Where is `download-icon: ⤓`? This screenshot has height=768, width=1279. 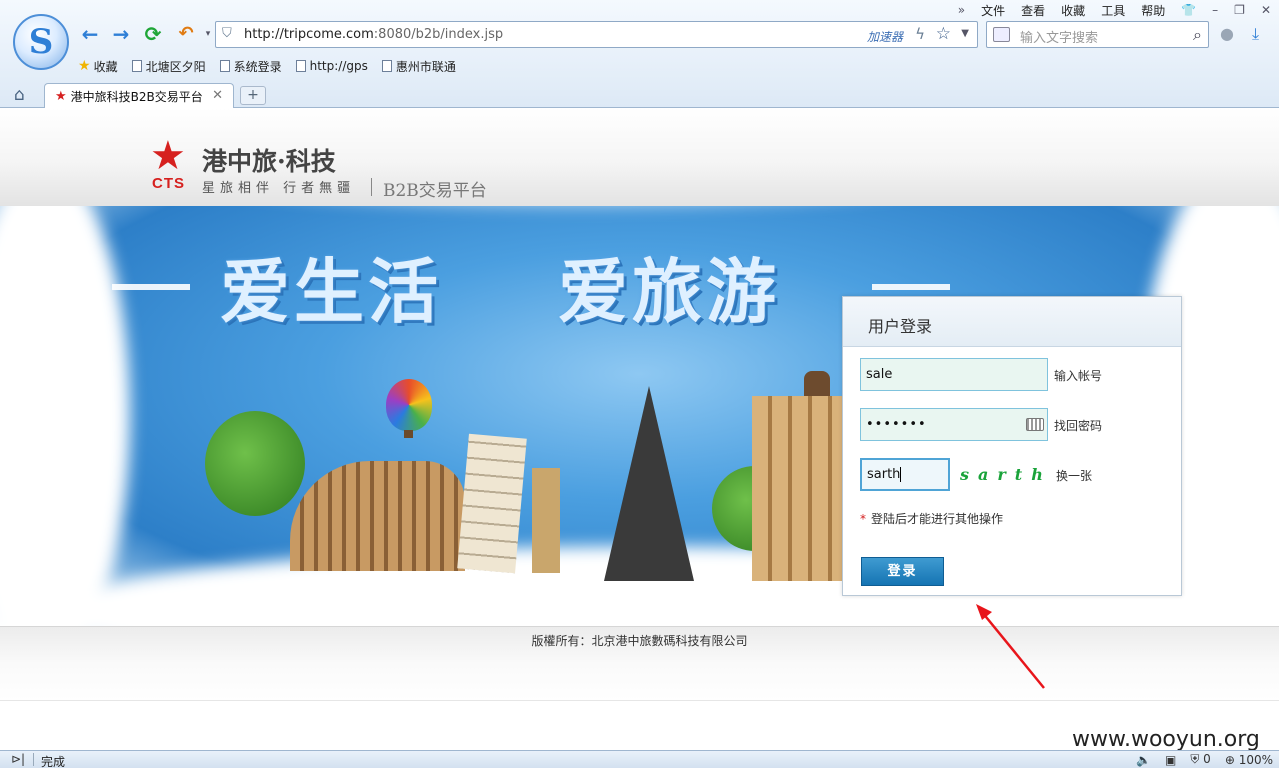
download-icon: ⤓ is located at coordinates (1255, 34).